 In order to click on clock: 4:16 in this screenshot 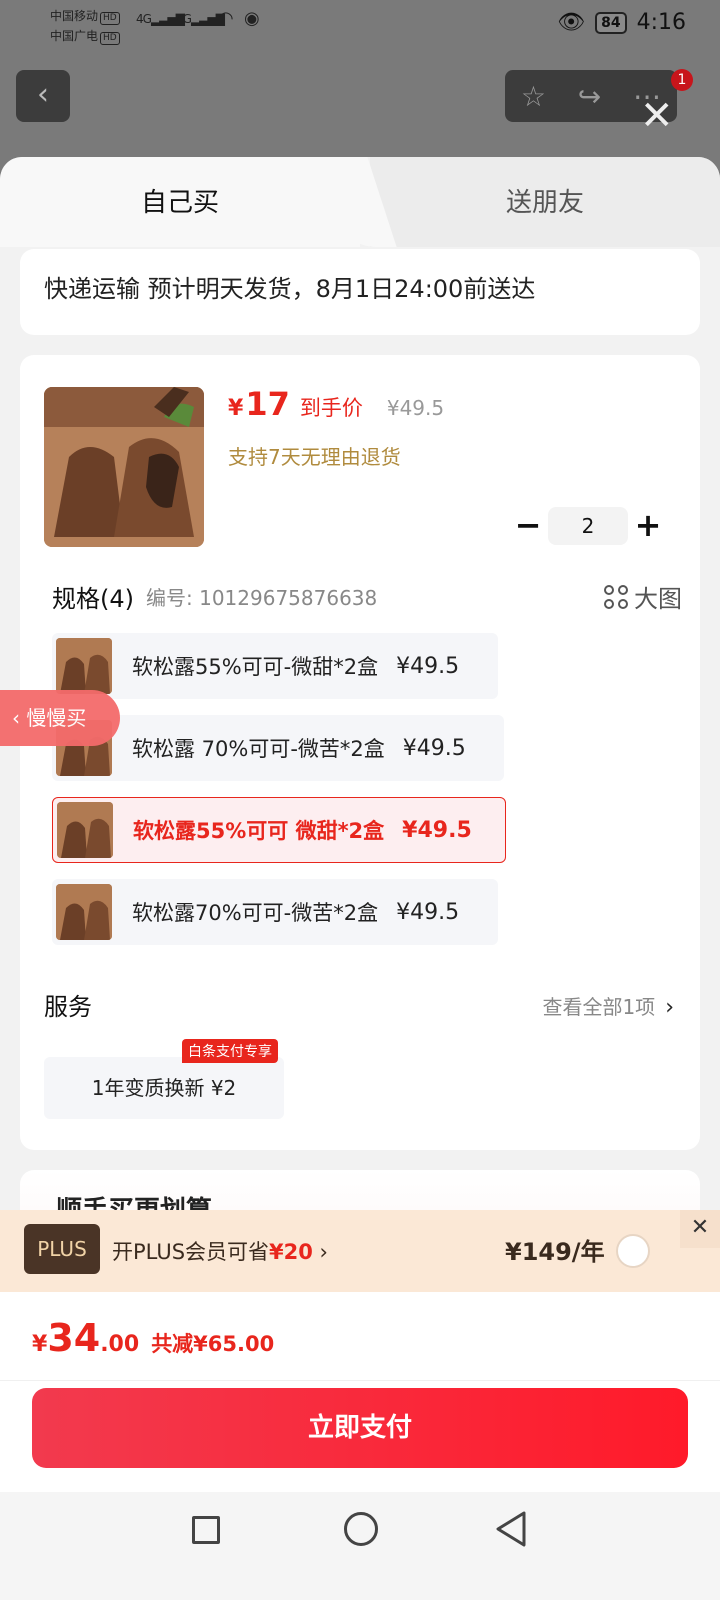, I will do `click(661, 22)`.